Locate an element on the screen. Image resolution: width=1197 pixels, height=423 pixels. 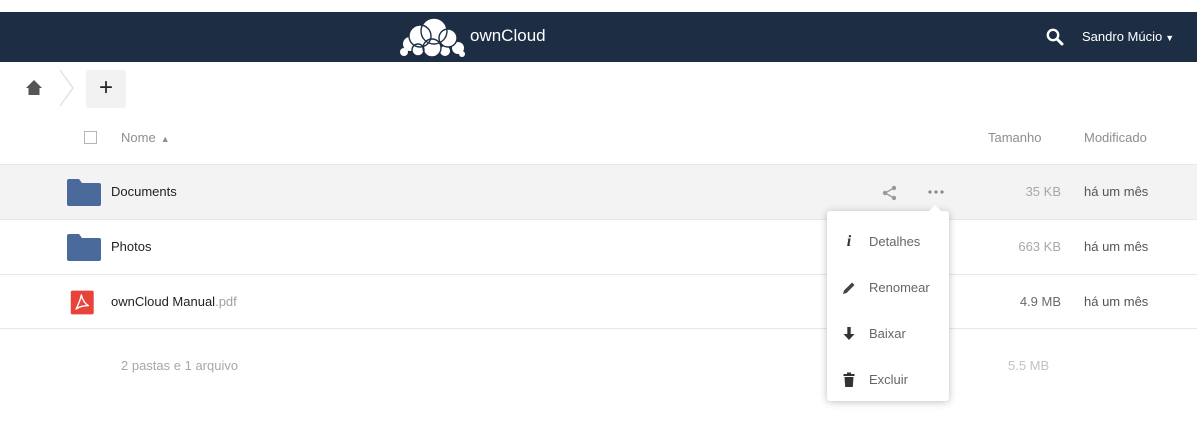
menu-item-details: i Detalhes is located at coordinates (888, 242).